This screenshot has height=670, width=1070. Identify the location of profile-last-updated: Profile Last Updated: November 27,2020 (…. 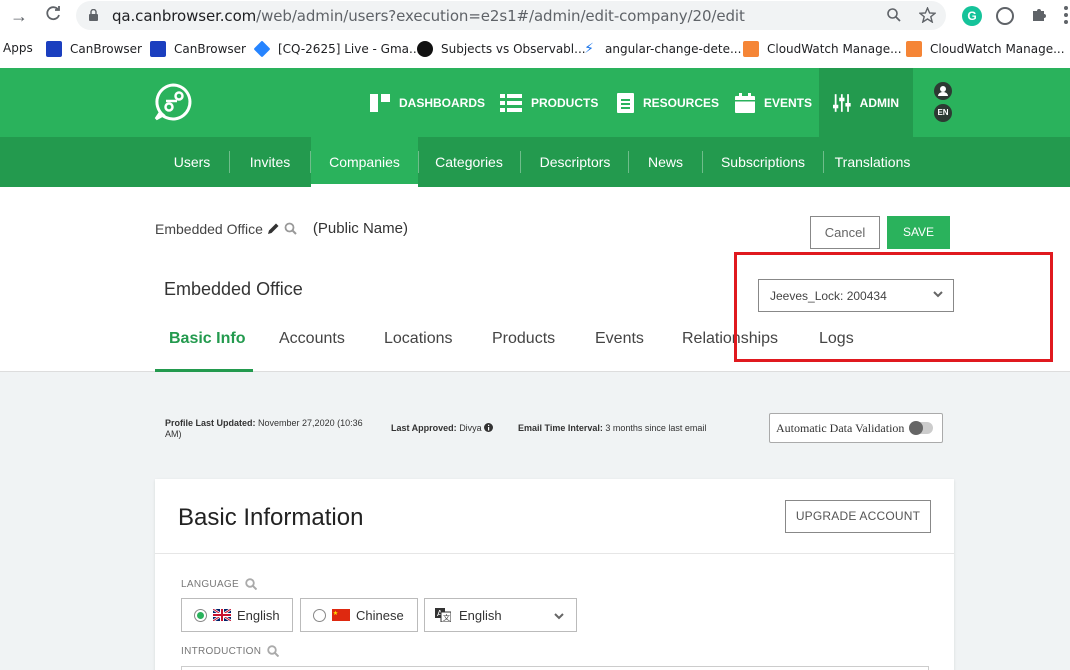
(264, 428).